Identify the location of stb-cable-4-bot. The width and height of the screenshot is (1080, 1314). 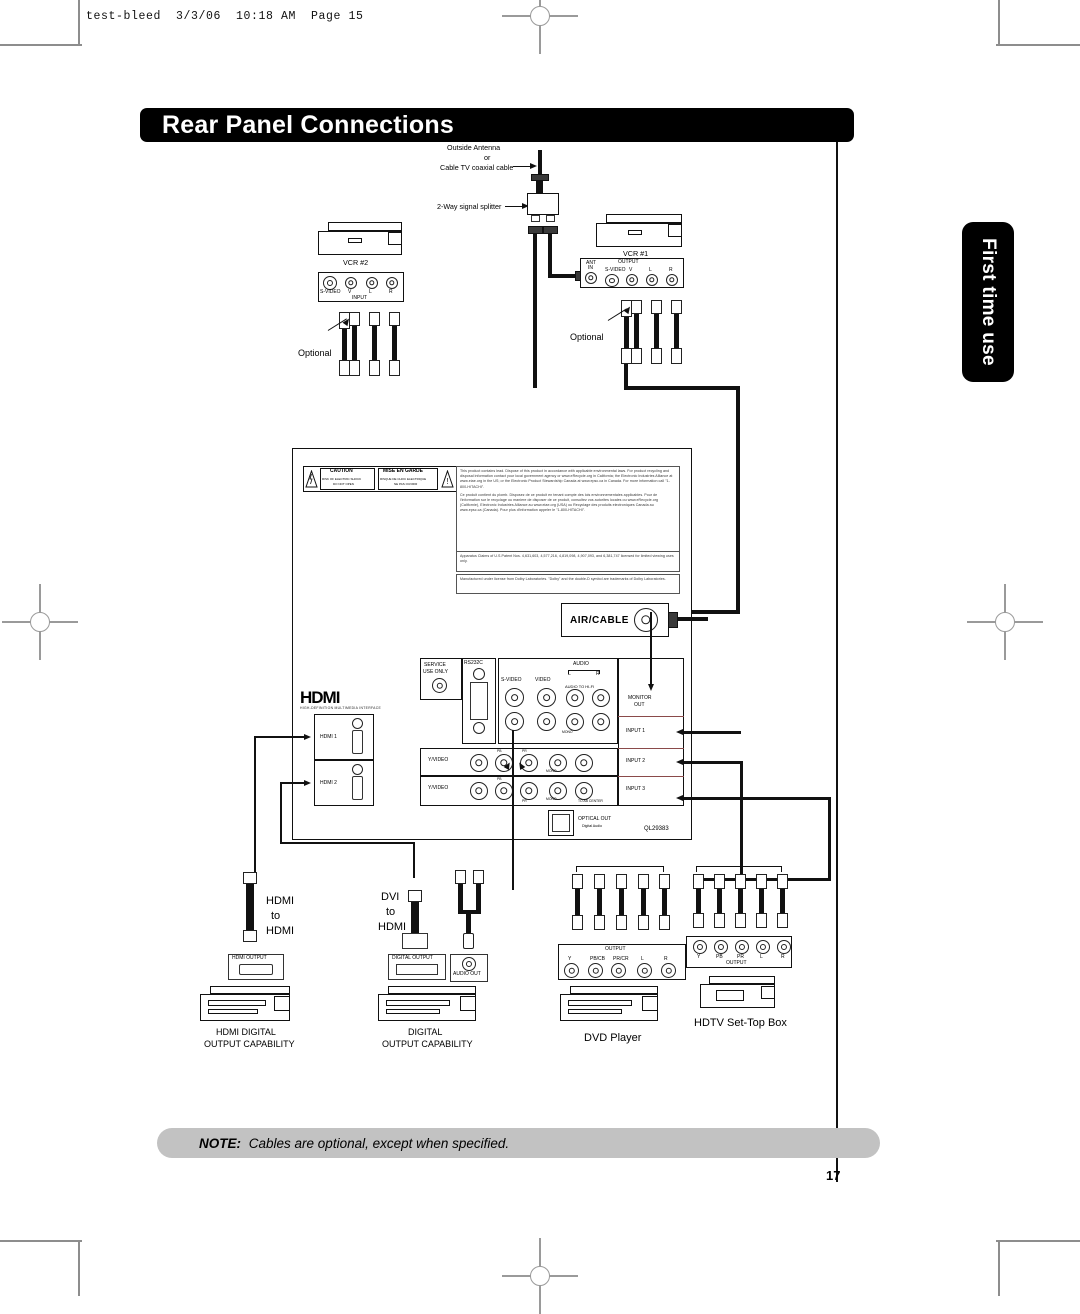
(761, 920).